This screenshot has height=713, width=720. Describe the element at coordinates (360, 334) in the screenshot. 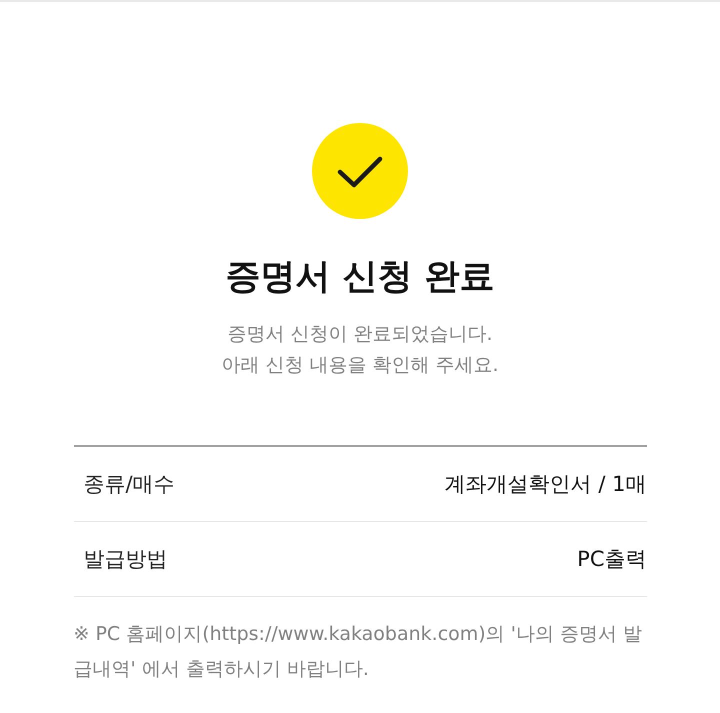

I see `message-text: 증명서 신청이 완료되었습니다.` at that location.